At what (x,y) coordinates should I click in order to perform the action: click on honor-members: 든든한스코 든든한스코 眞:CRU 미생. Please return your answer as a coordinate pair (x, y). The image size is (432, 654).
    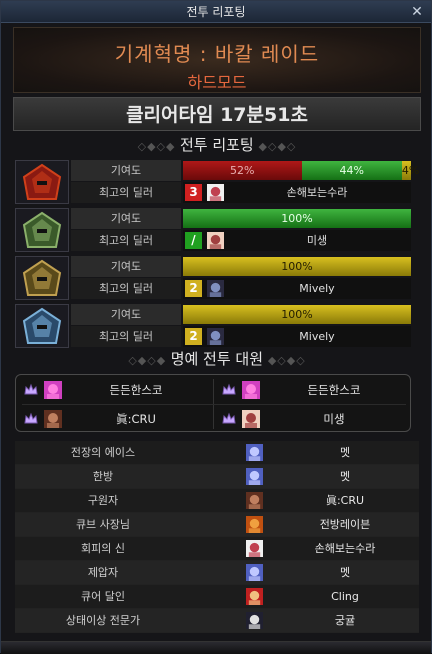
    Looking at the image, I should click on (213, 403).